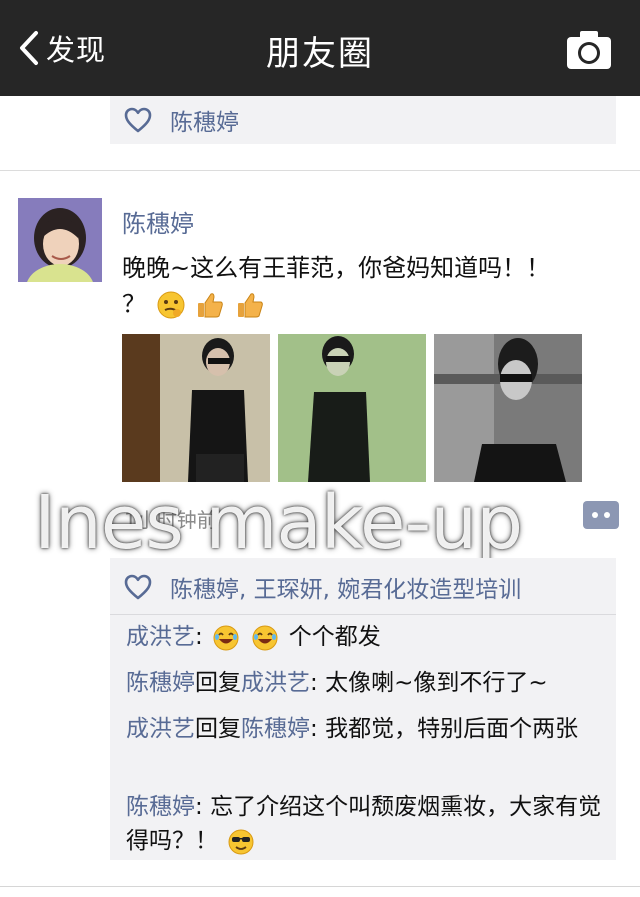 This screenshot has width=640, height=897. What do you see at coordinates (204, 120) in the screenshot?
I see `like-names: 陈穗婷` at bounding box center [204, 120].